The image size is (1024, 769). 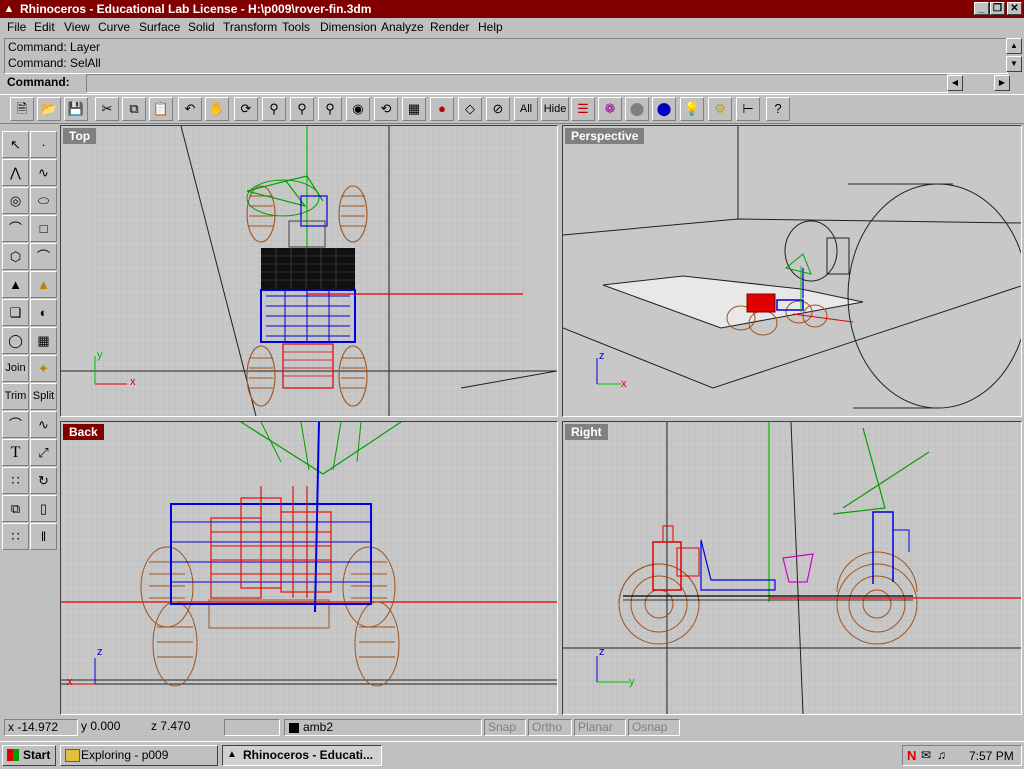 What do you see at coordinates (43, 396) in the screenshot?
I see `split-button: Split` at bounding box center [43, 396].